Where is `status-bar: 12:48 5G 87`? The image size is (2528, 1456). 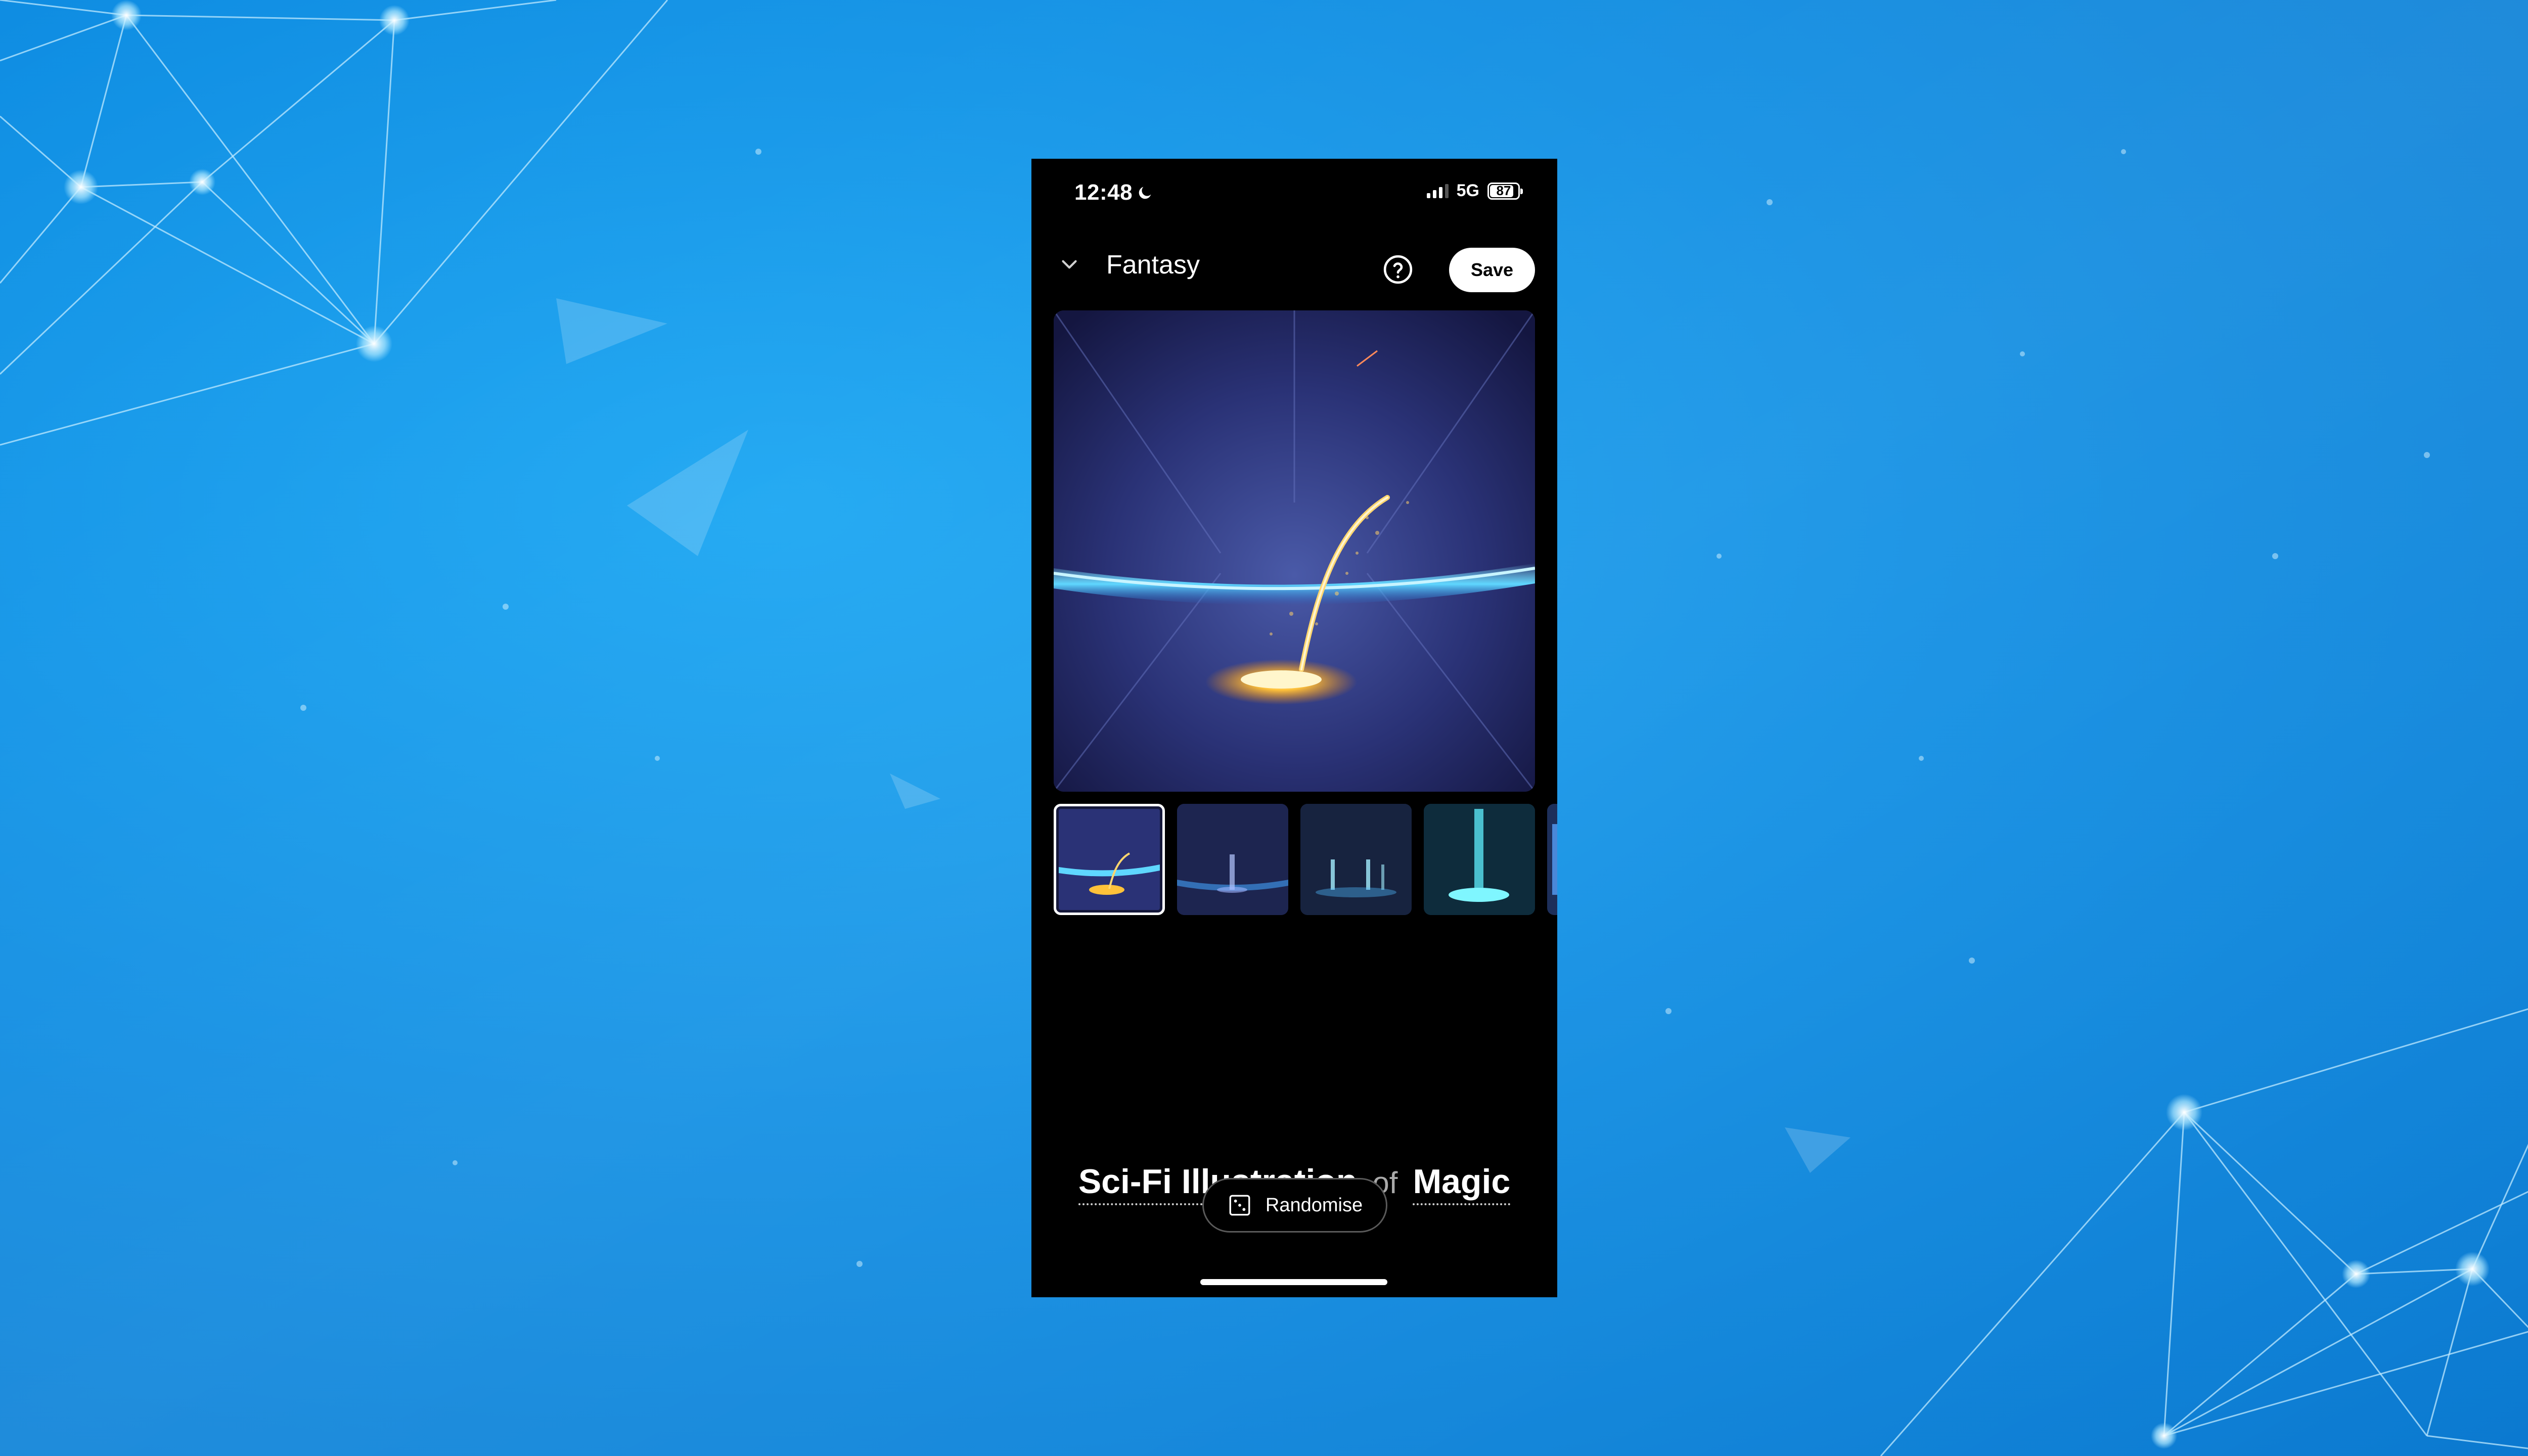
status-bar: 12:48 5G 87 is located at coordinates (1294, 191).